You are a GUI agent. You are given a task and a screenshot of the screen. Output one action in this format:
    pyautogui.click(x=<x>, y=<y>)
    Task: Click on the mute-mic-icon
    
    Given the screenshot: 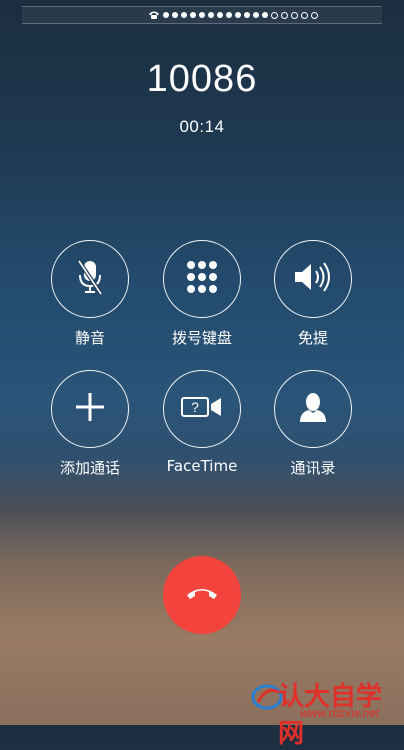 What is the action you would take?
    pyautogui.click(x=90, y=279)
    